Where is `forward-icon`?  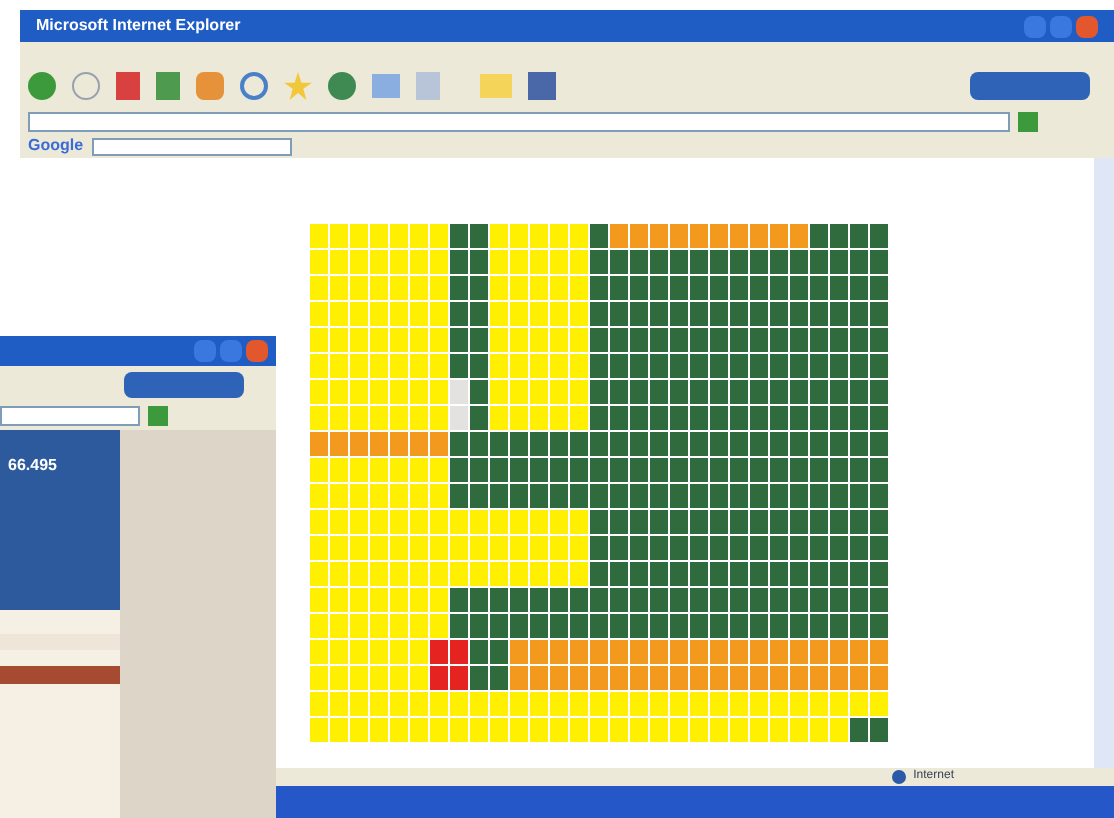 forward-icon is located at coordinates (86, 86).